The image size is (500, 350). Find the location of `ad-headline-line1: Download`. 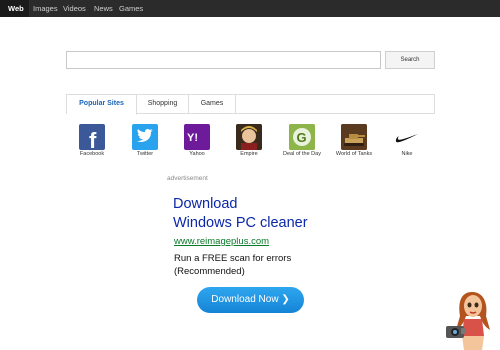

ad-headline-line1: Download is located at coordinates (240, 204).